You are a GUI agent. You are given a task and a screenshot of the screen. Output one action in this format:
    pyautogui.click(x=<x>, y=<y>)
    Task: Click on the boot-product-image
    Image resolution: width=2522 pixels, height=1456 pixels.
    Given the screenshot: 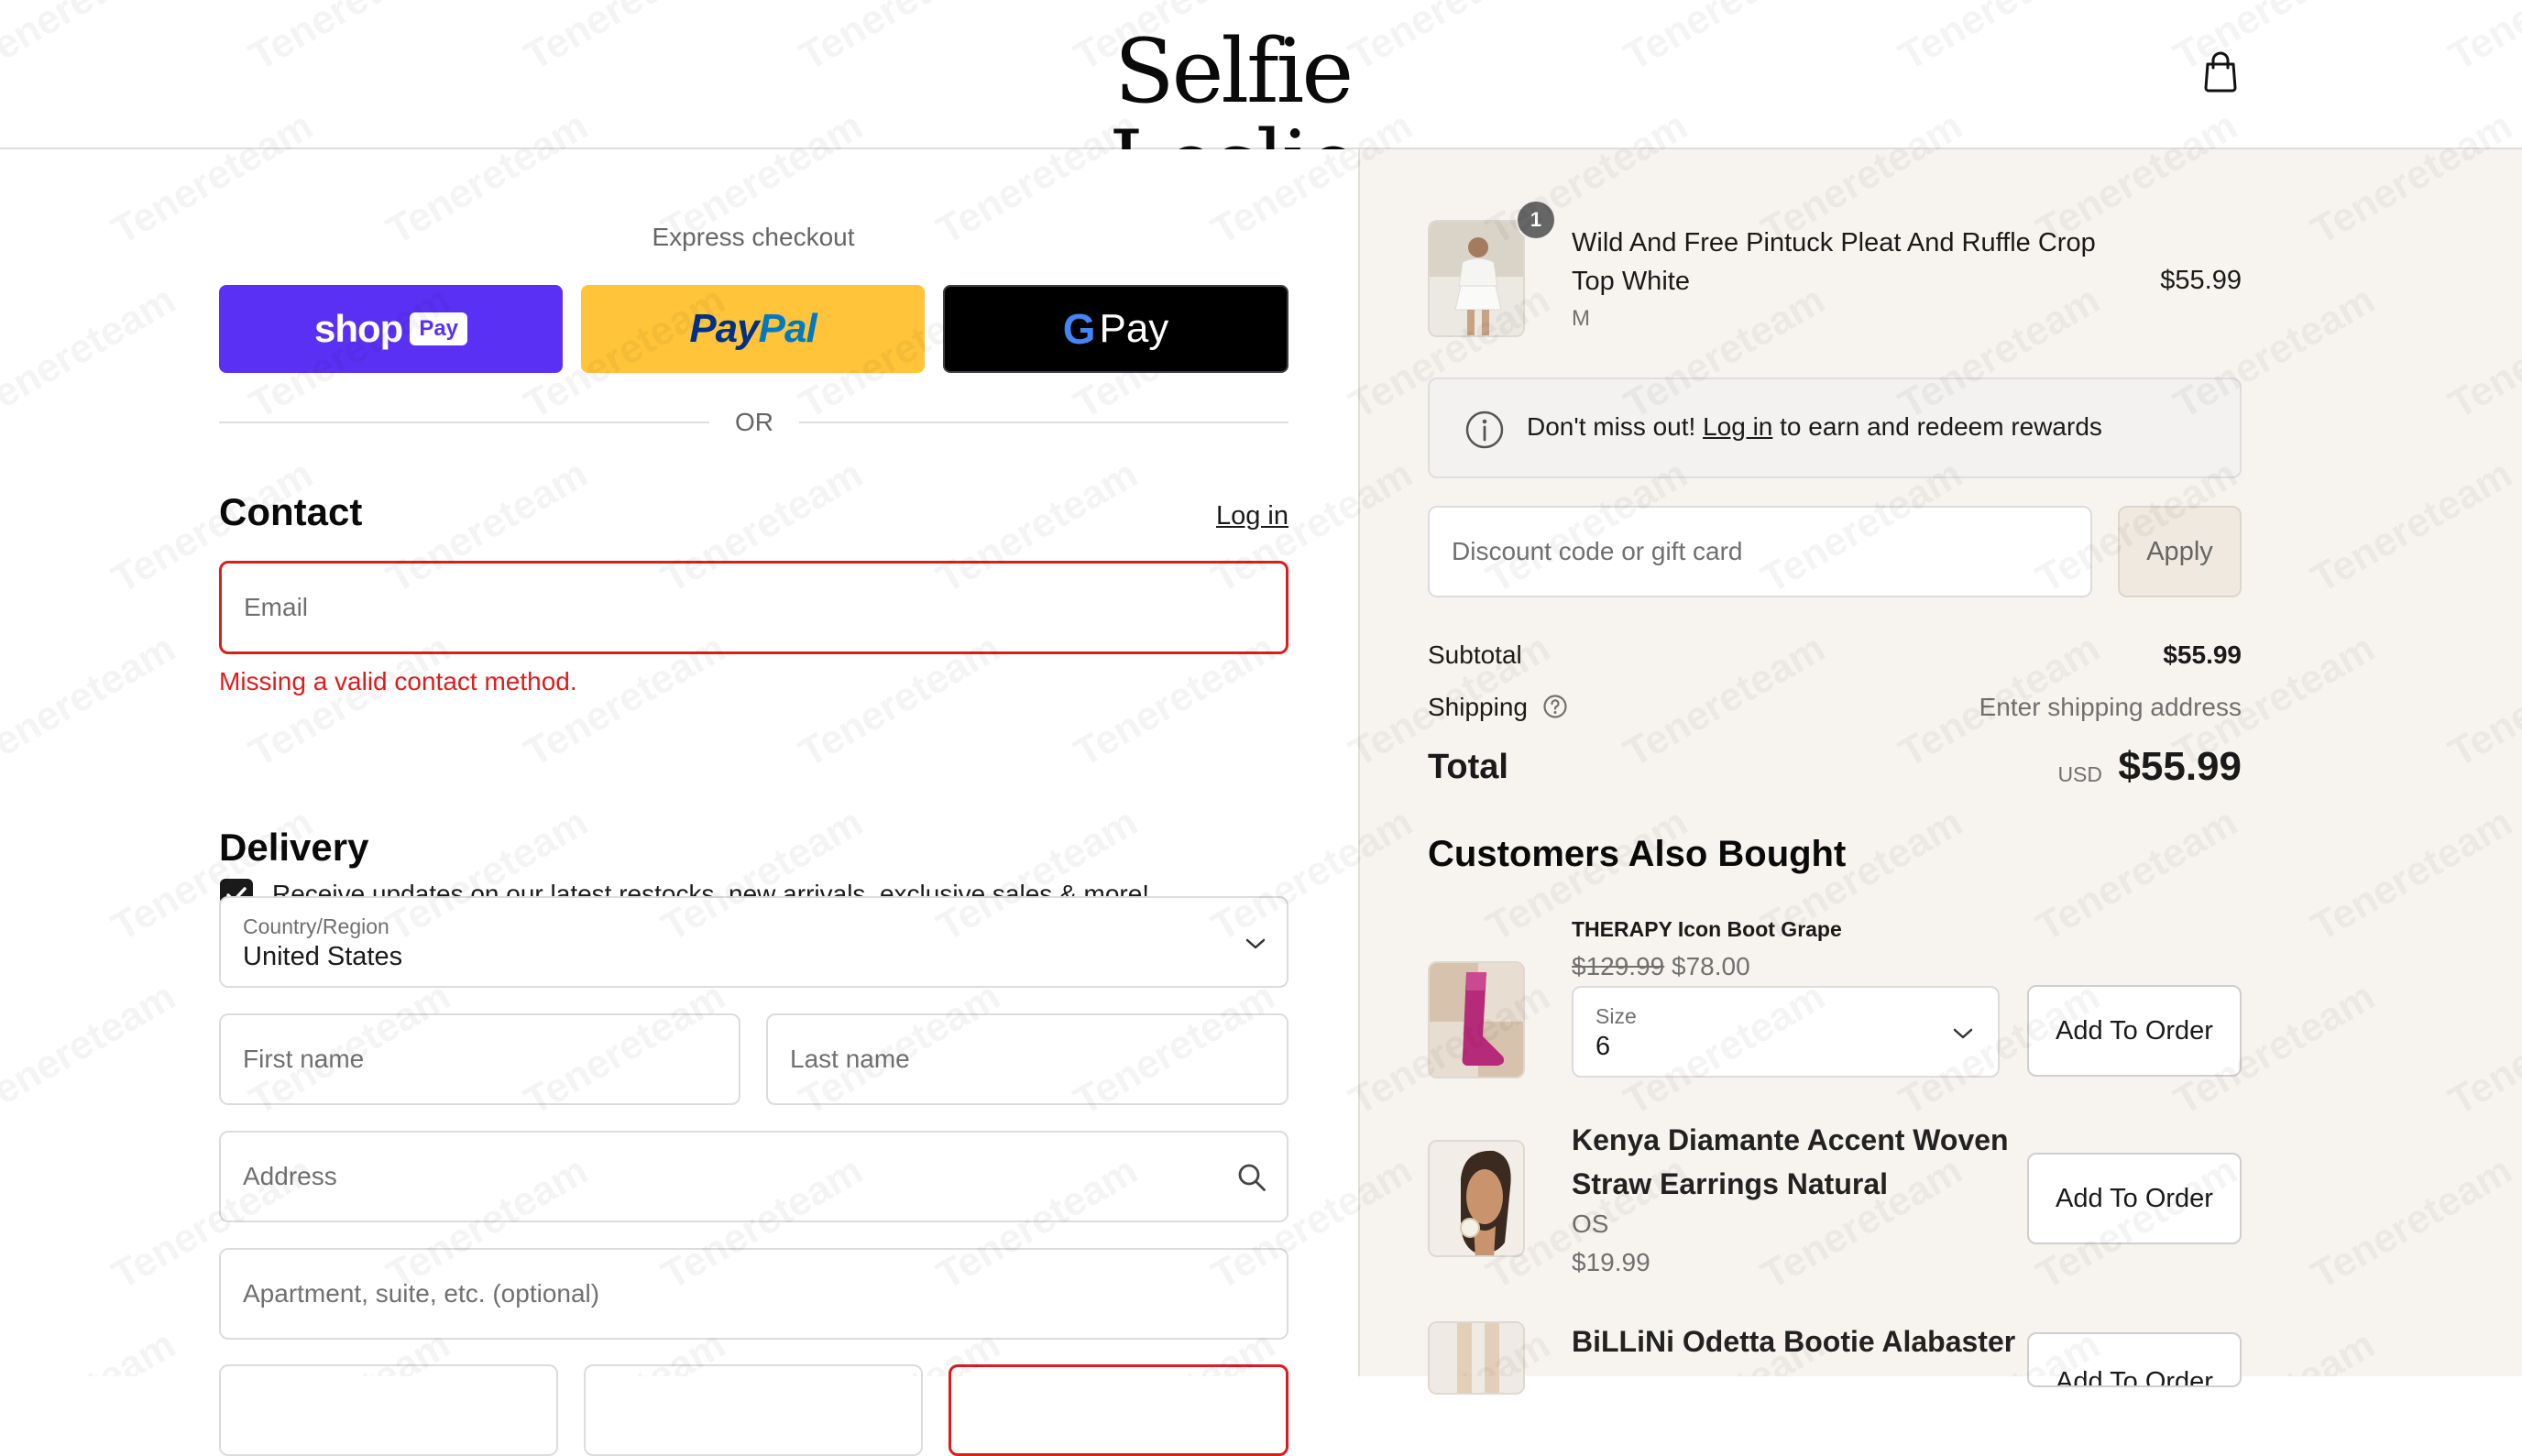 What is the action you would take?
    pyautogui.click(x=1476, y=1020)
    